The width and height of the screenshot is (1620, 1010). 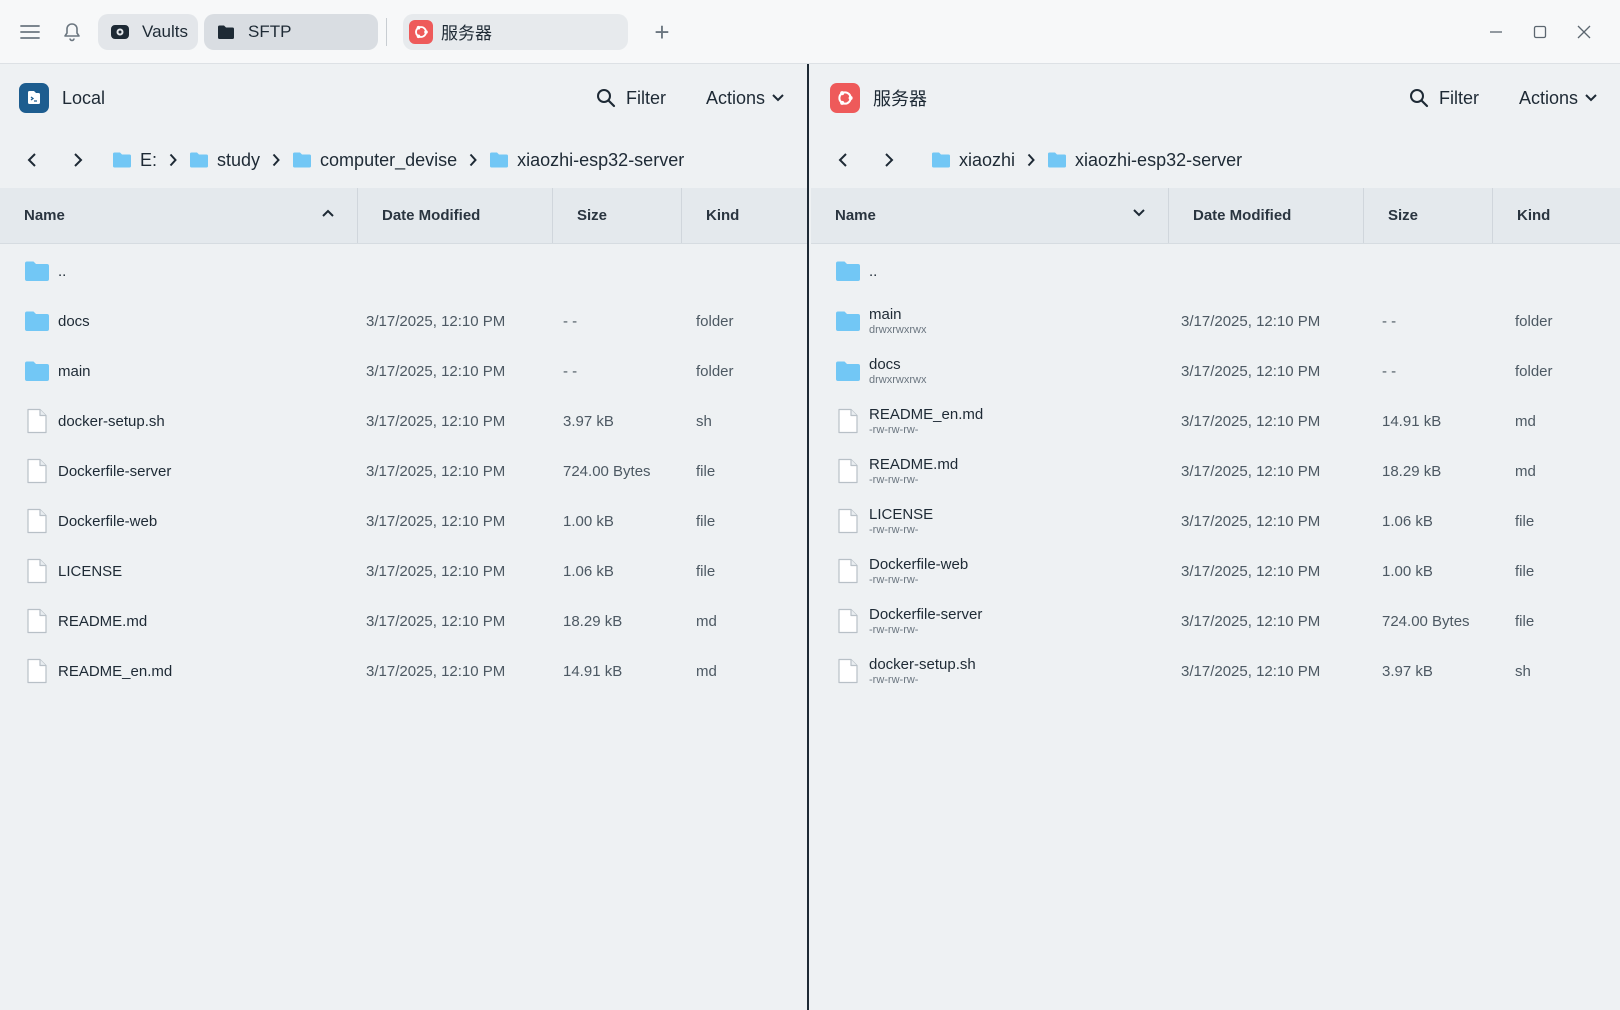 I want to click on filter-label: Filter, so click(x=1458, y=97).